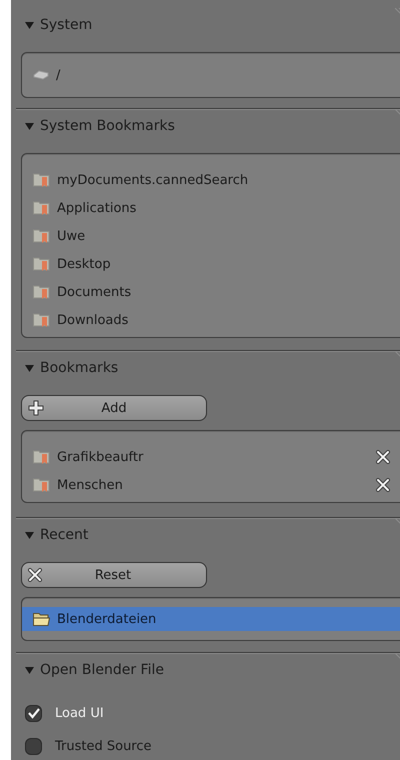 This screenshot has height=760, width=400. What do you see at coordinates (58, 25) in the screenshot?
I see `panel-header: System` at bounding box center [58, 25].